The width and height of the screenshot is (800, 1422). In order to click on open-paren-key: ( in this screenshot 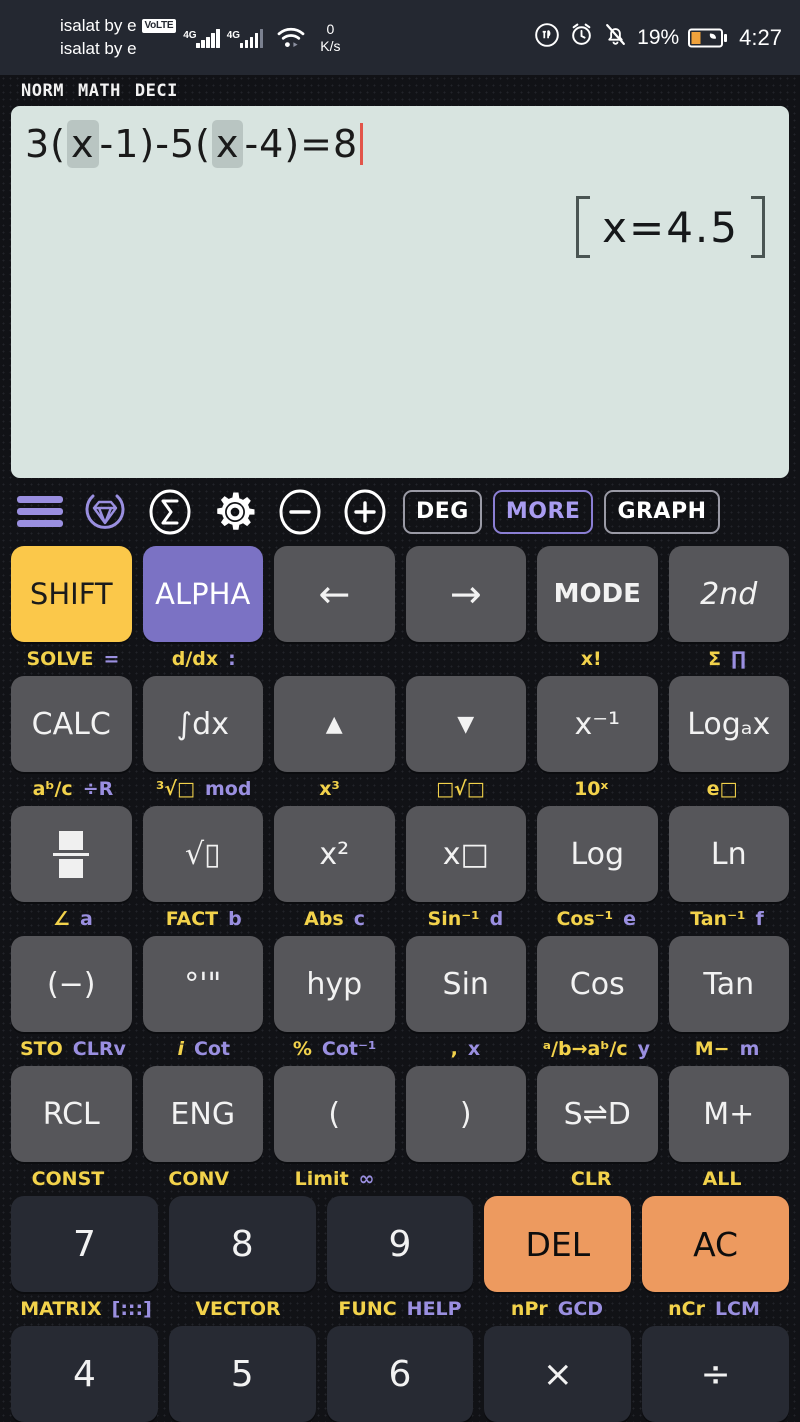, I will do `click(334, 1114)`.